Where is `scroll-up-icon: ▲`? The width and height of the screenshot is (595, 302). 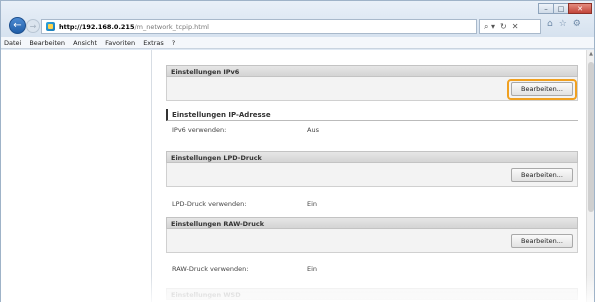
scroll-up-icon: ▲ is located at coordinates (591, 54).